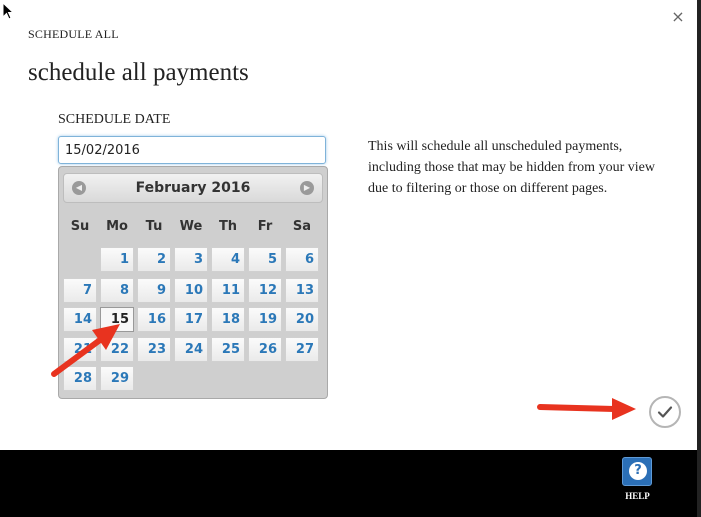  I want to click on checkmark-icon, so click(665, 412).